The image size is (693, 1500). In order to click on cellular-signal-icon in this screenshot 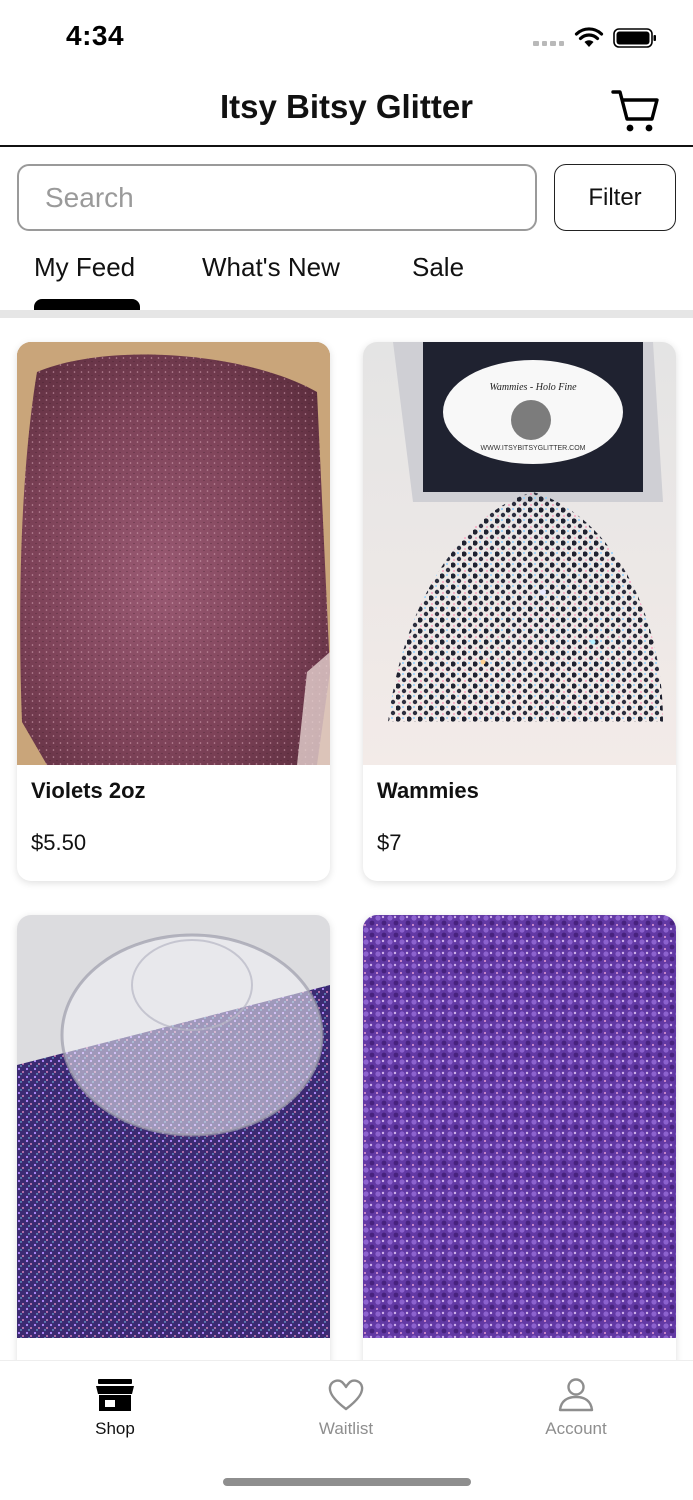, I will do `click(549, 44)`.